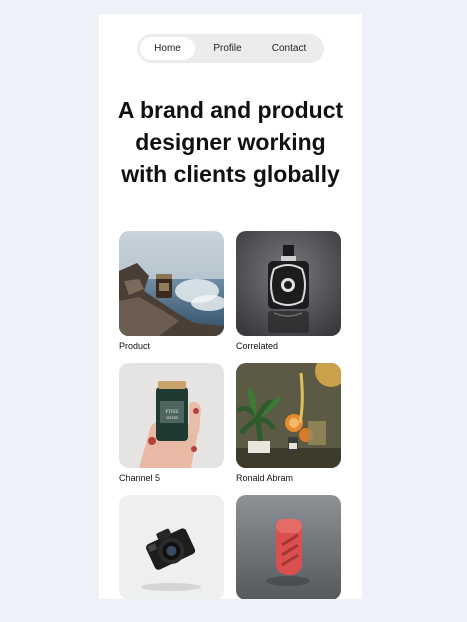 The width and height of the screenshot is (467, 622). Describe the element at coordinates (167, 48) in the screenshot. I see `nav-home-tab: Home` at that location.